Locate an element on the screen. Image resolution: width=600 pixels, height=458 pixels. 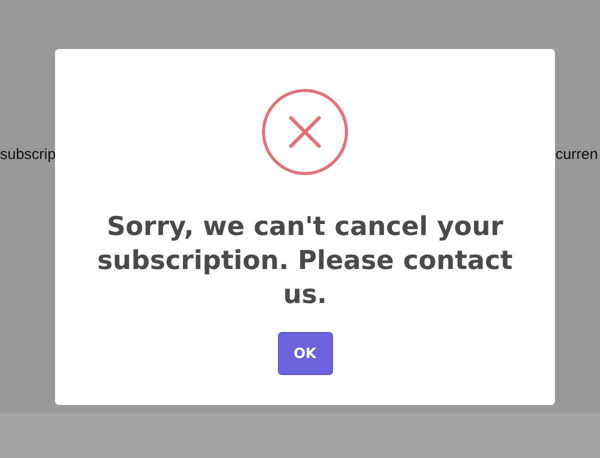
ok-button: OK is located at coordinates (305, 353).